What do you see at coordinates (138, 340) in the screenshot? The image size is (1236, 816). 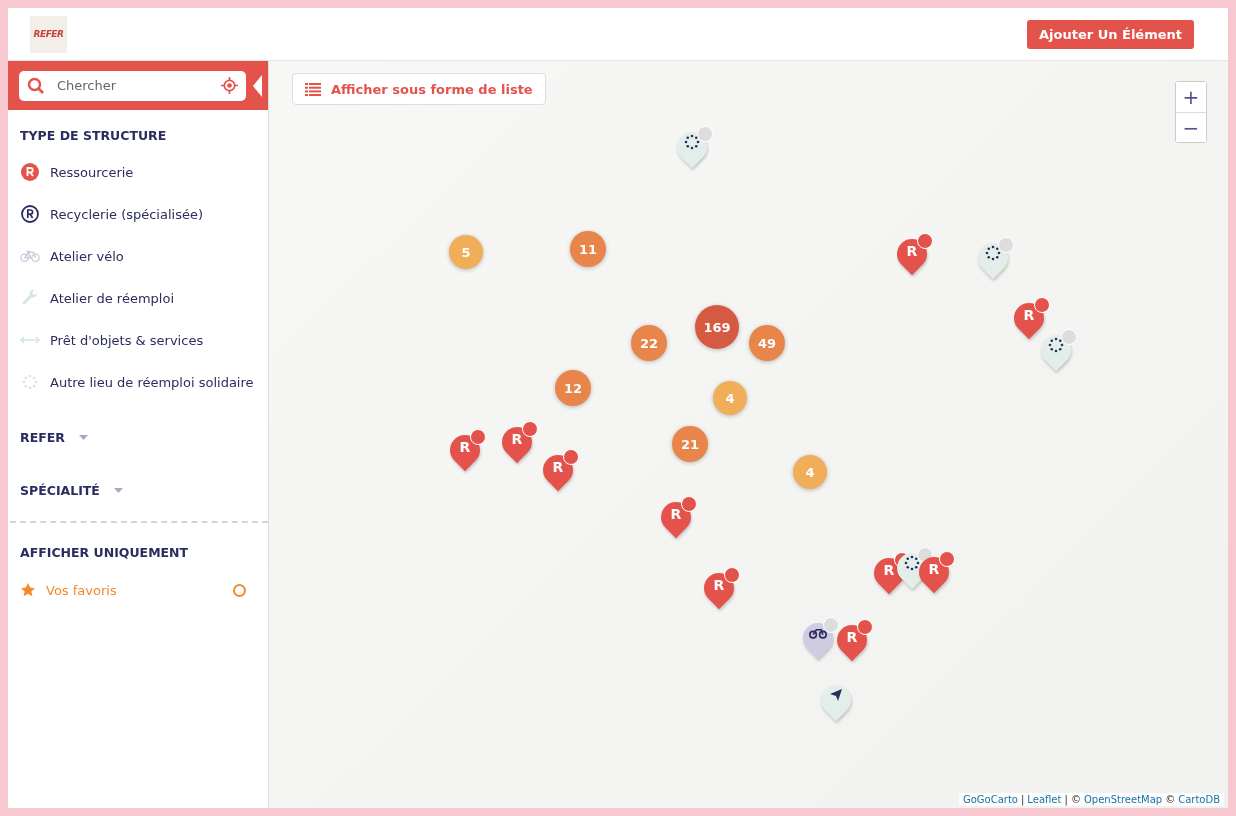 I see `category-item: Prêt d'objets & services` at bounding box center [138, 340].